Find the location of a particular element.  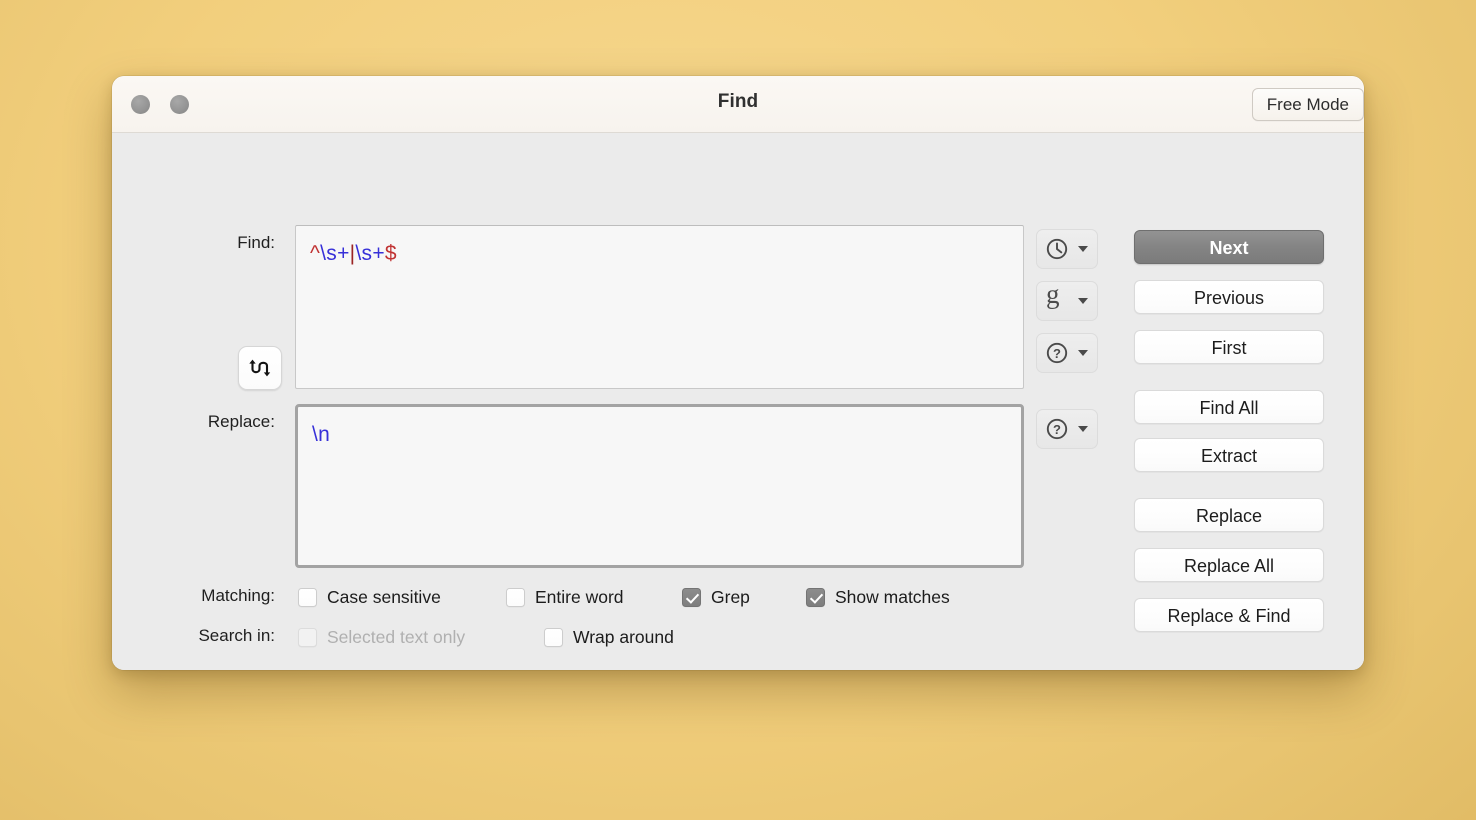

search-in-label: Search in: is located at coordinates (236, 635).